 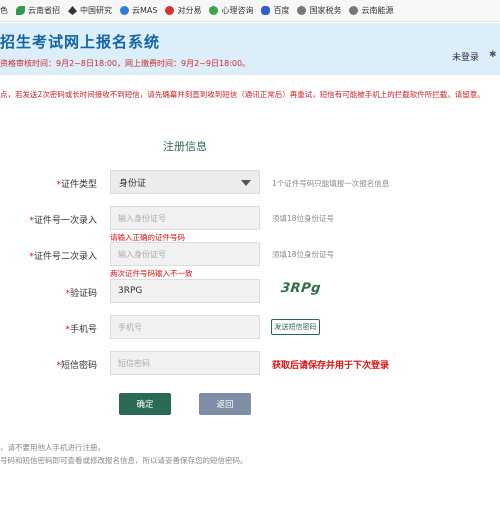 I want to click on bookmark-item: 对分易, so click(x=183, y=10).